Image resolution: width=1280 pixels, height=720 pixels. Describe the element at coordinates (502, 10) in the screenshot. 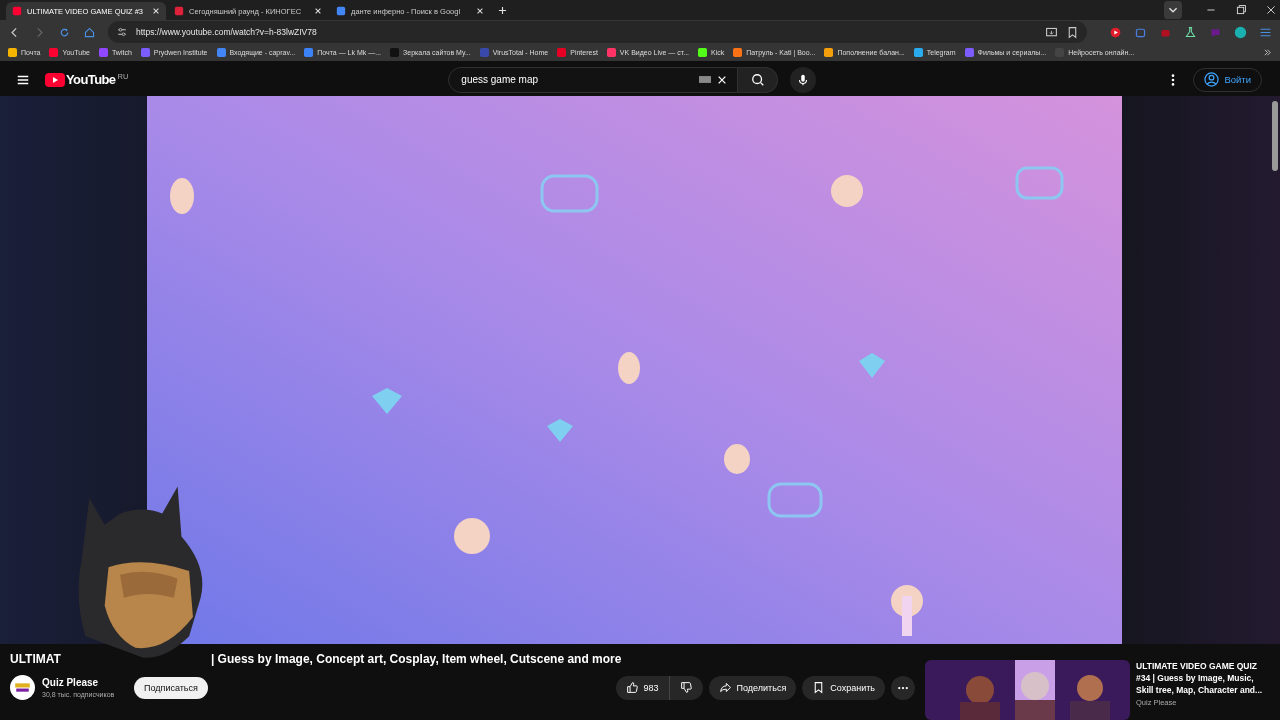

I see `new-tab-icon` at that location.